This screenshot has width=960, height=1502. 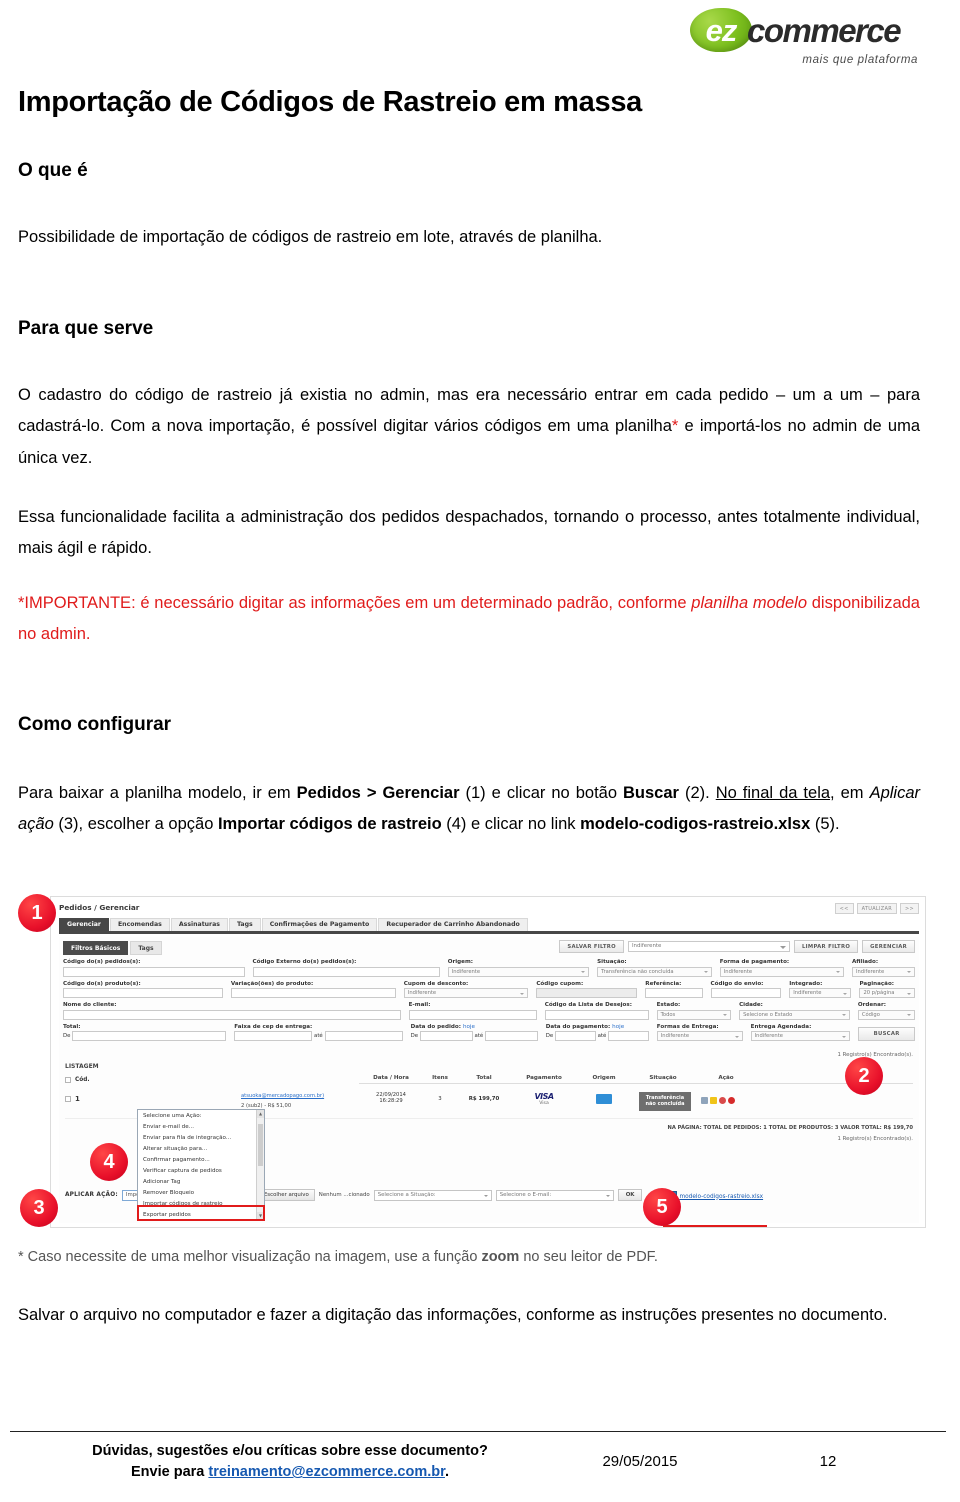 I want to click on label-codigo-externo: Código Externo do(s) pedidos(s):, so click(x=304, y=962).